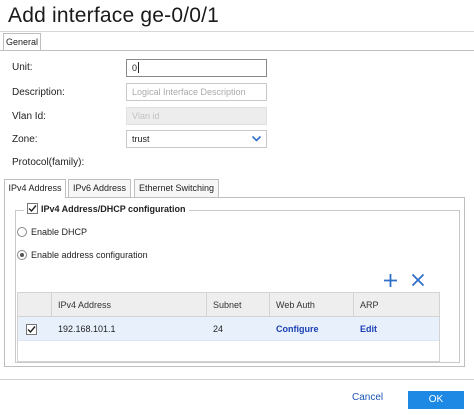  I want to click on tab-general: General, so click(22, 41).